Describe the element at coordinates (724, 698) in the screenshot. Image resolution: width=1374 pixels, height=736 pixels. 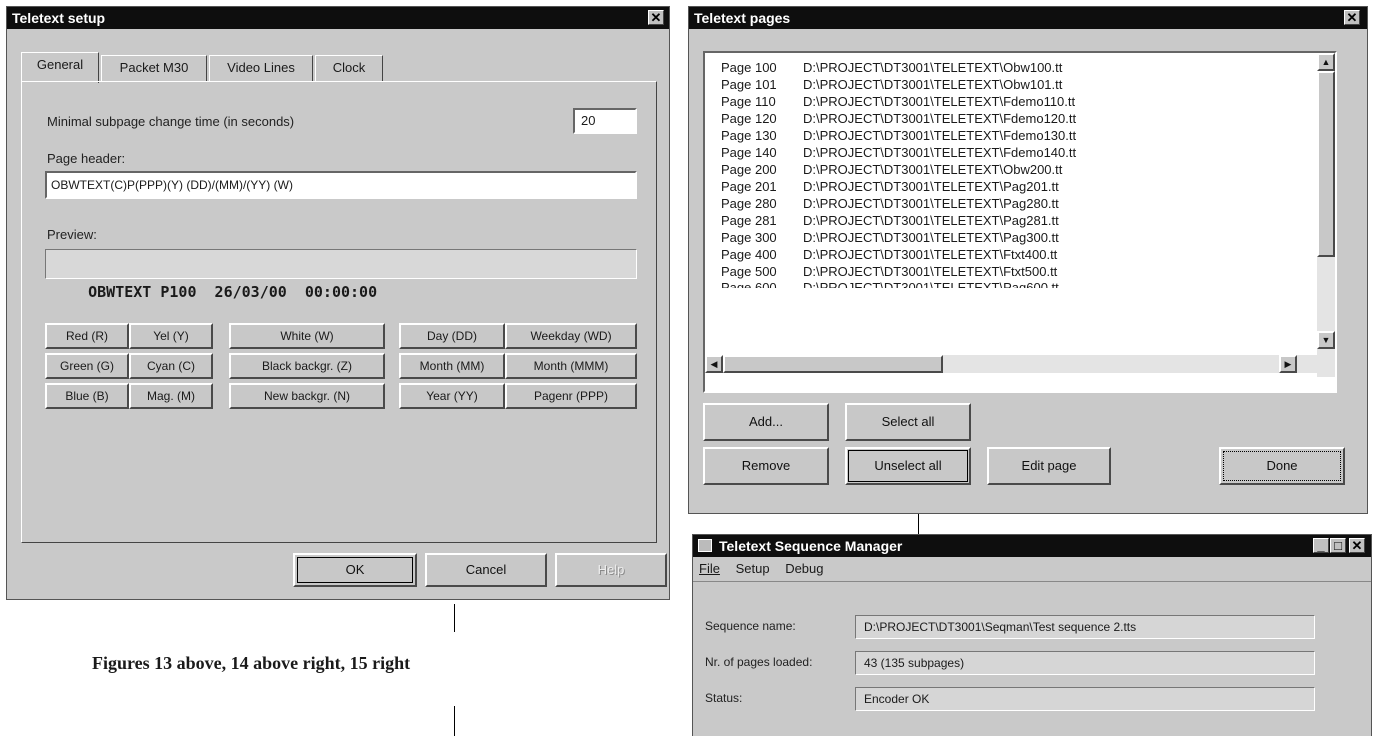
I see `status-label: Status:` at that location.